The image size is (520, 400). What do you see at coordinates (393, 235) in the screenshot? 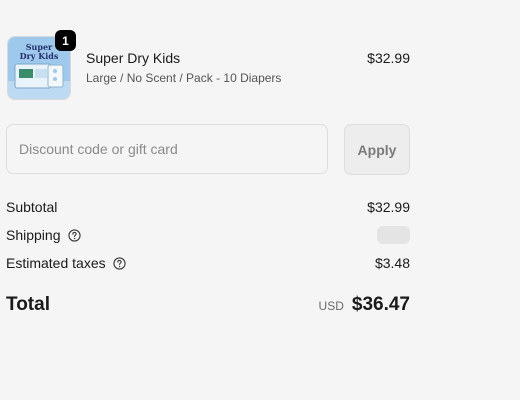
I see `shipping-value-placeholder` at bounding box center [393, 235].